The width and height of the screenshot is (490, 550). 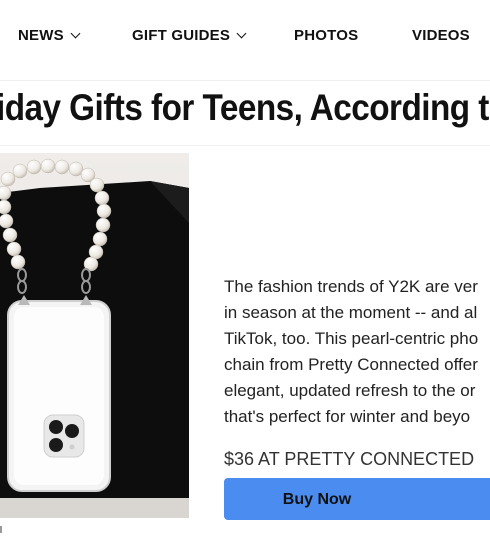 What do you see at coordinates (357, 499) in the screenshot?
I see `buy-now-button: Buy Now` at bounding box center [357, 499].